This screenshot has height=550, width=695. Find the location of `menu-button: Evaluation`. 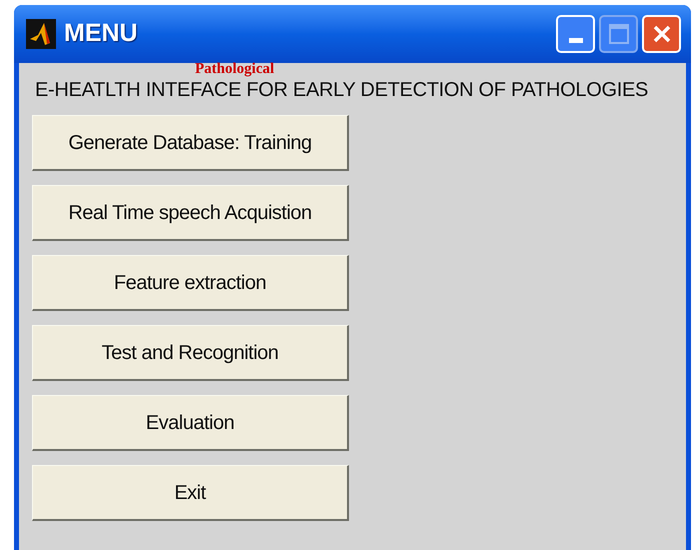

menu-button: Evaluation is located at coordinates (190, 423).